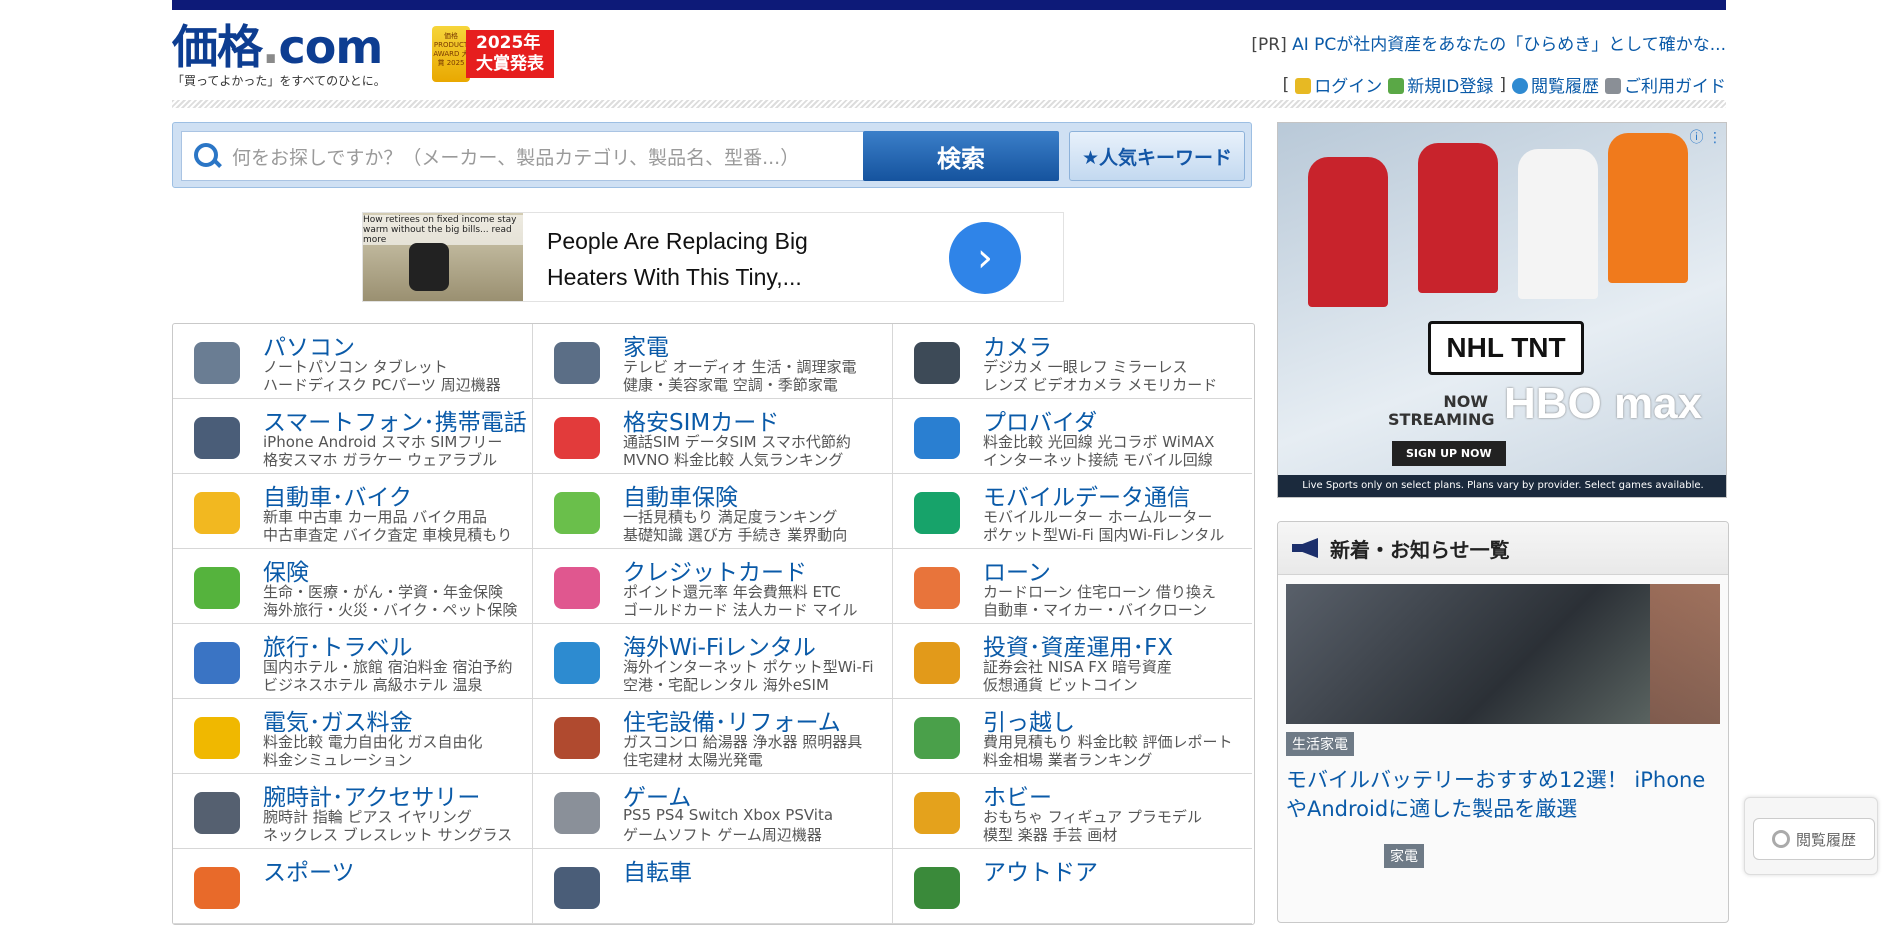  I want to click on category-sublinks: ゴールドカード 法人カード マイル, so click(740, 609).